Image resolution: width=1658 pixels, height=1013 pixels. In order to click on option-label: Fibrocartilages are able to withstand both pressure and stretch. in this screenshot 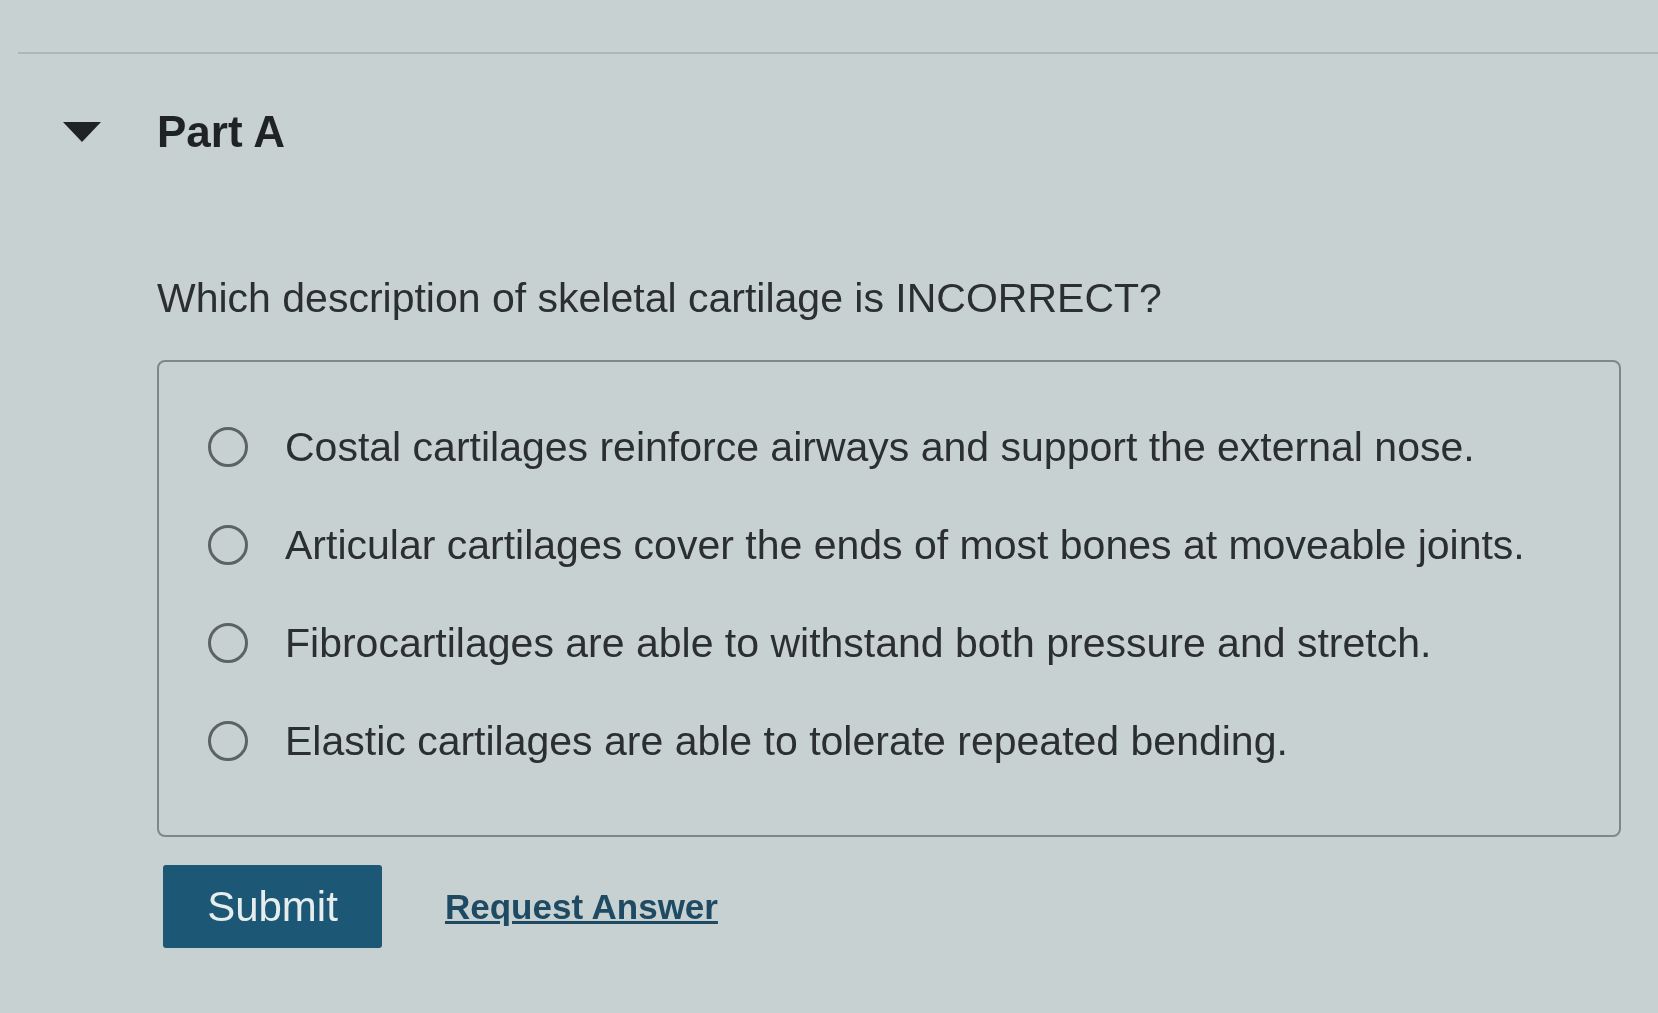, I will do `click(858, 643)`.